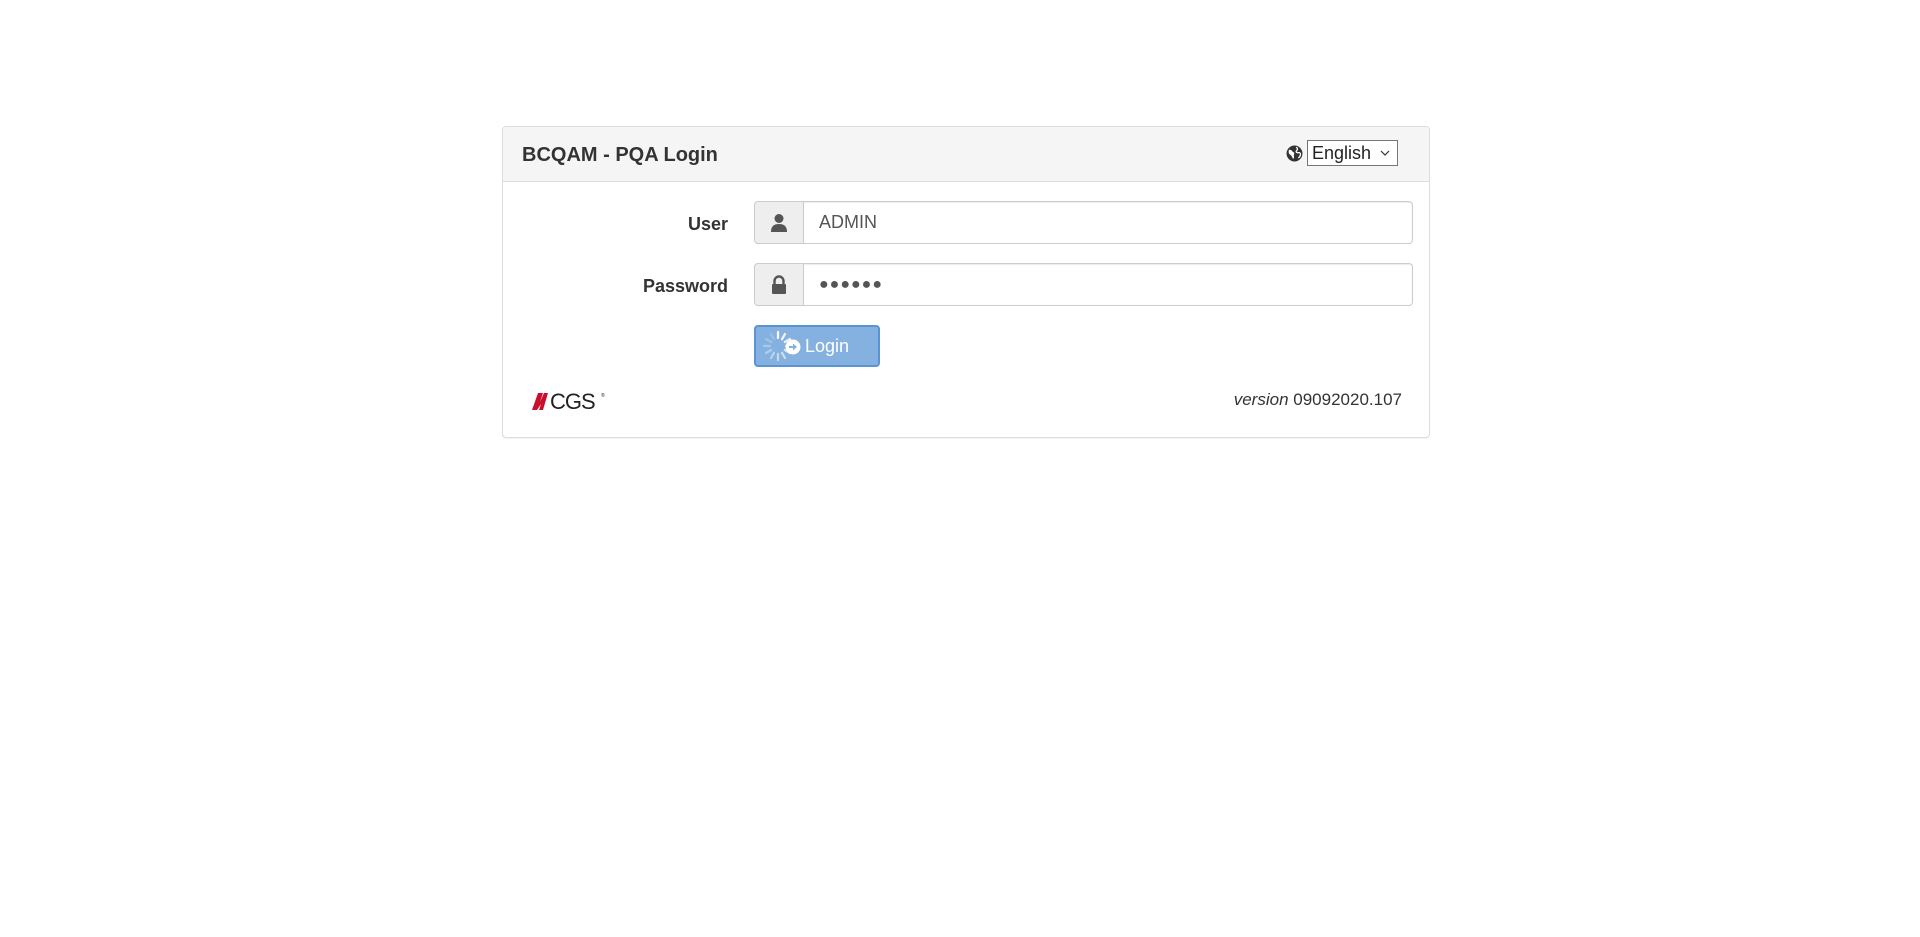 Image resolution: width=1920 pixels, height=937 pixels. I want to click on lock-icon, so click(779, 284).